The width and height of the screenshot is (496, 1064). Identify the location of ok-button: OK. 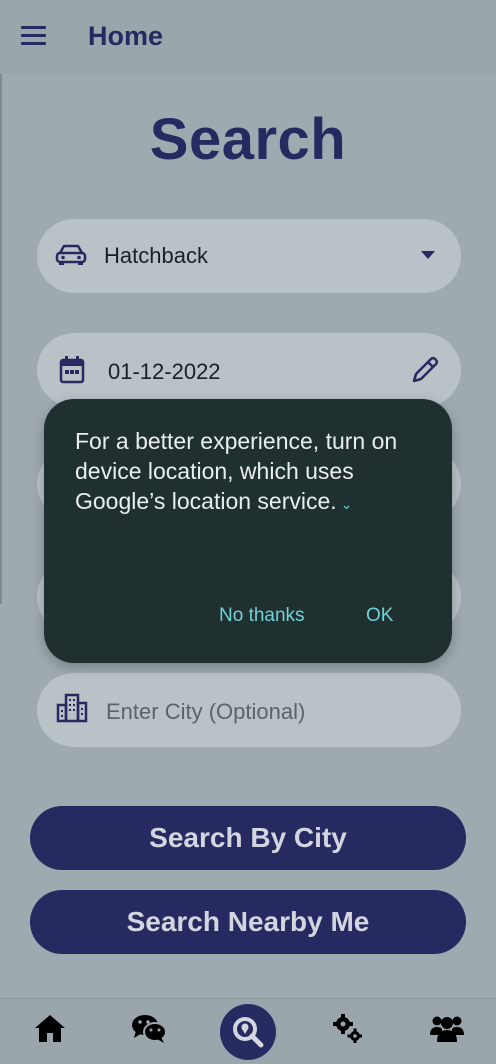
(379, 616).